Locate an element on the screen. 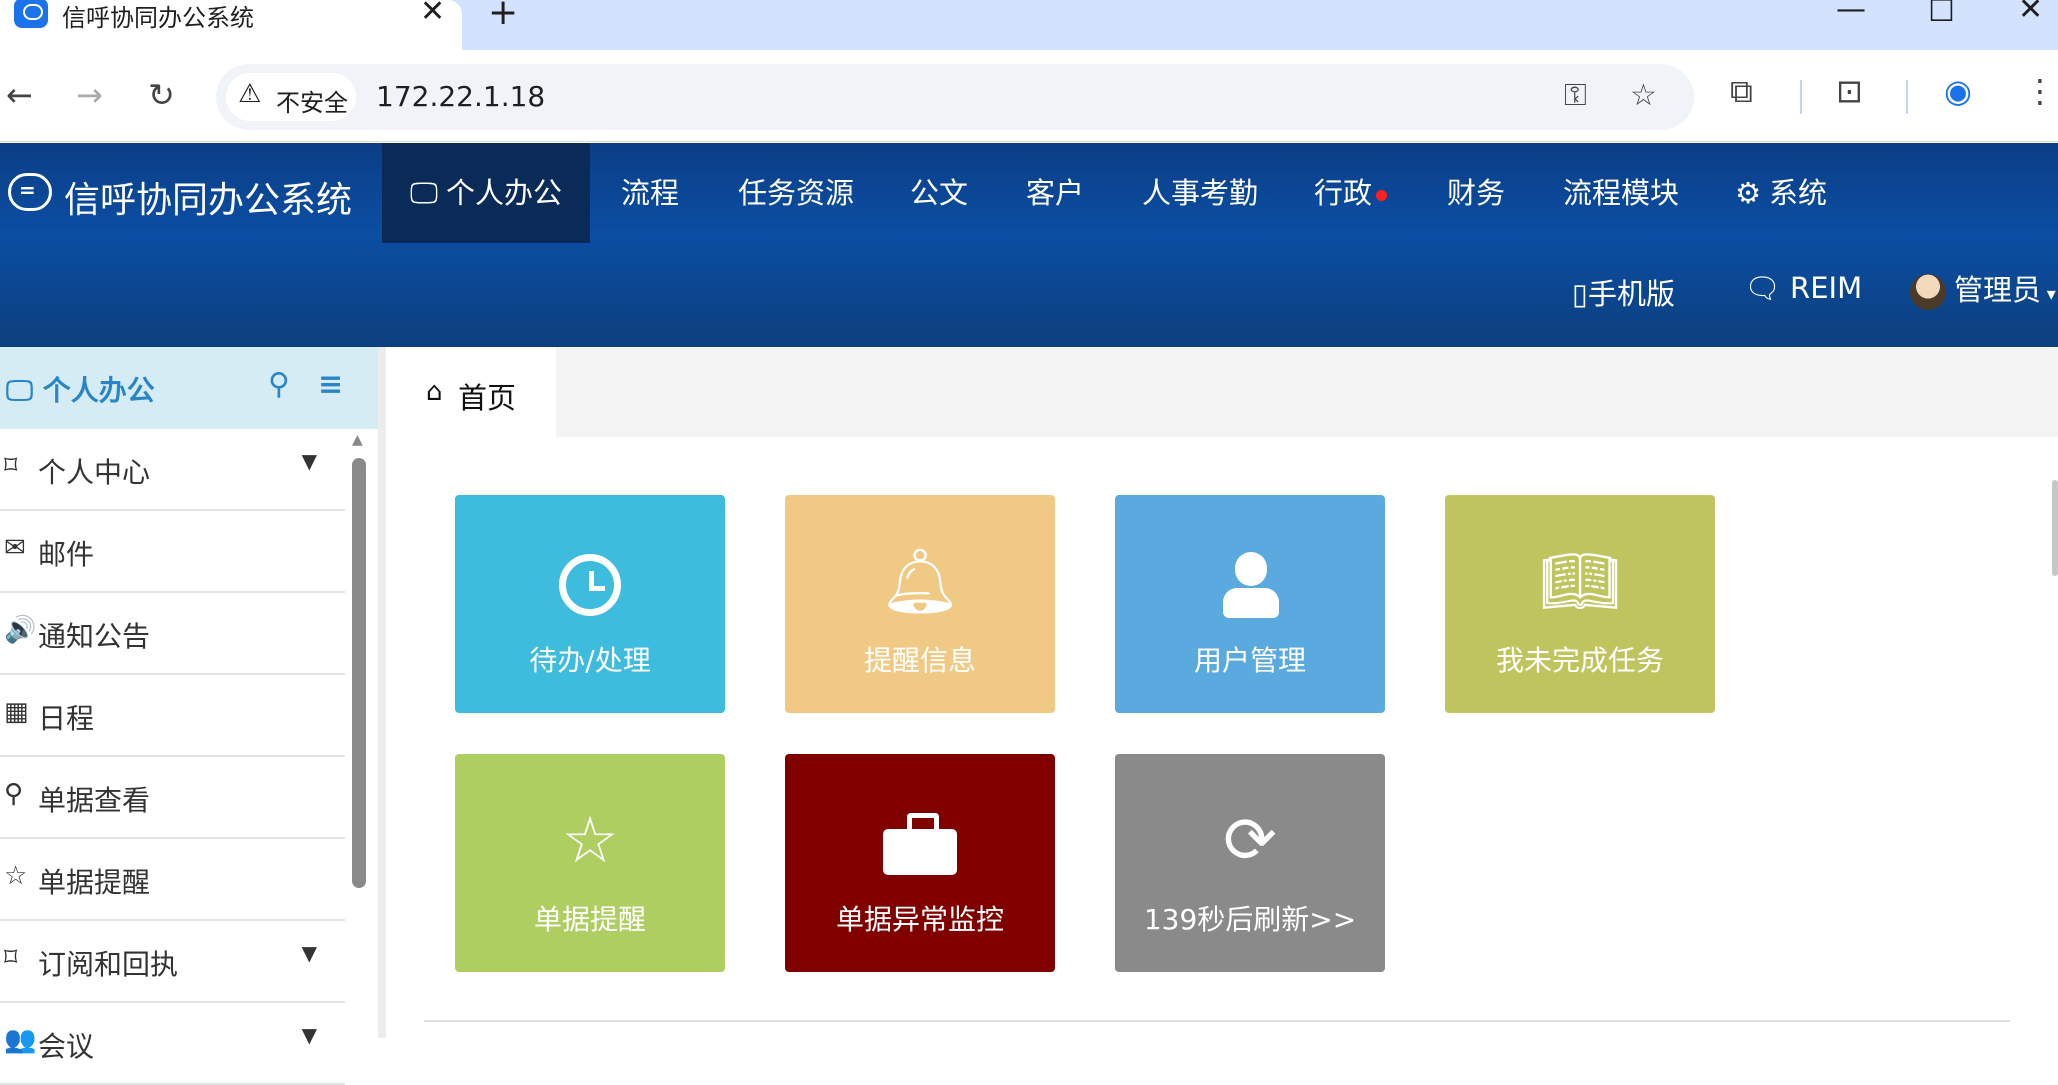 The image size is (2058, 1085). users-icon: 👥 is located at coordinates (20, 1040).